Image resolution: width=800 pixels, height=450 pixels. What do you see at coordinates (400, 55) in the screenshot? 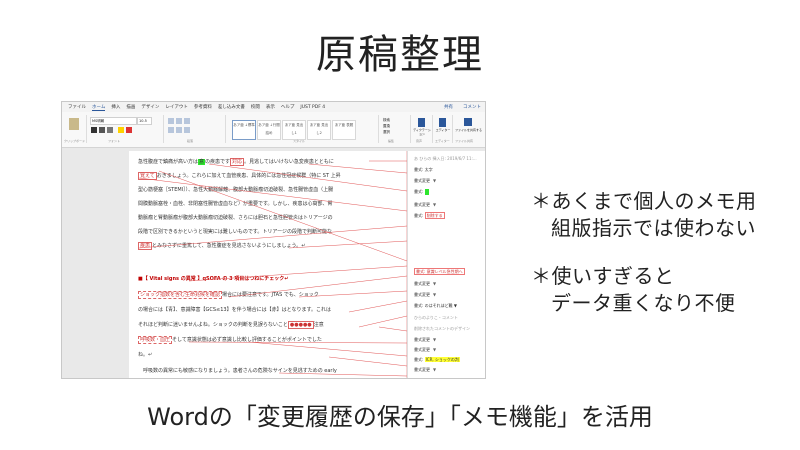
I see `slide-title: 原稿整理` at bounding box center [400, 55].